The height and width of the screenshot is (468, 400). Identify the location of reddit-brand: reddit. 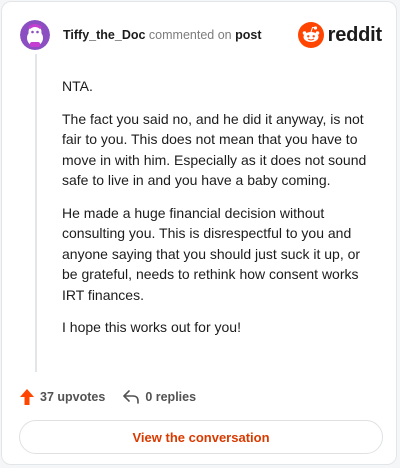
(340, 35).